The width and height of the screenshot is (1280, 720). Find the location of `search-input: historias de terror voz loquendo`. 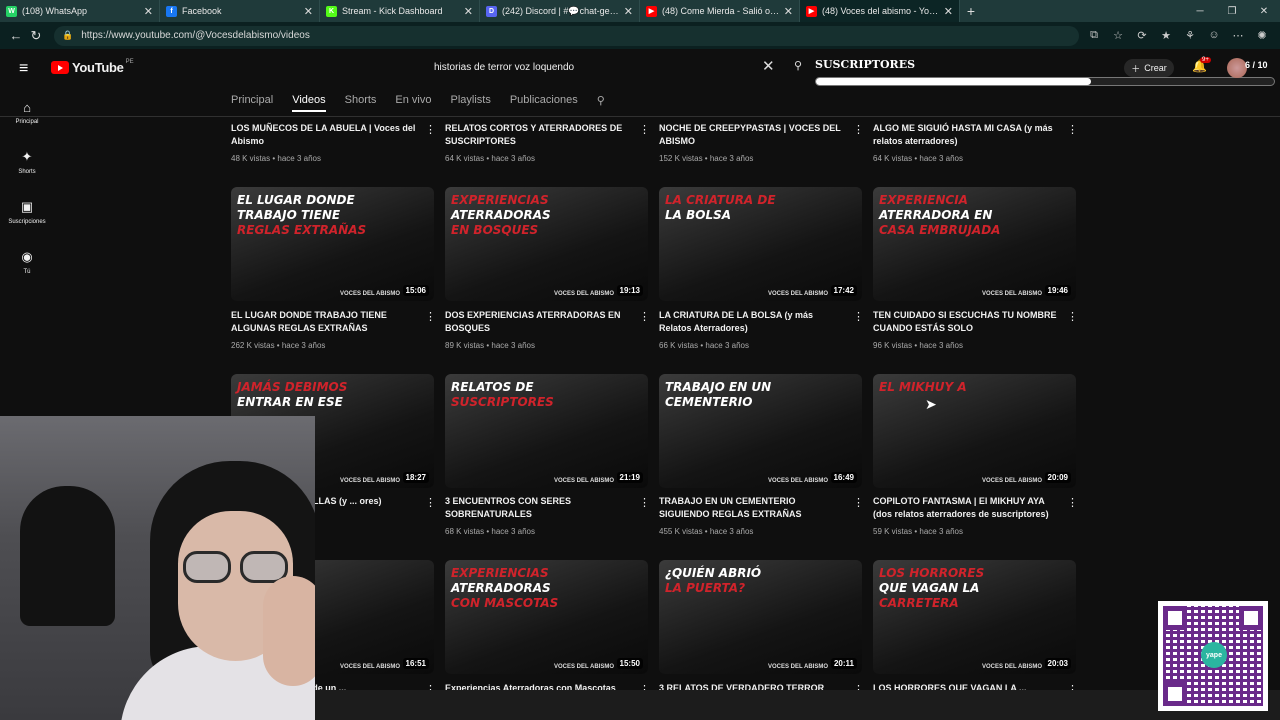

search-input: historias de terror voz loquendo is located at coordinates (605, 67).